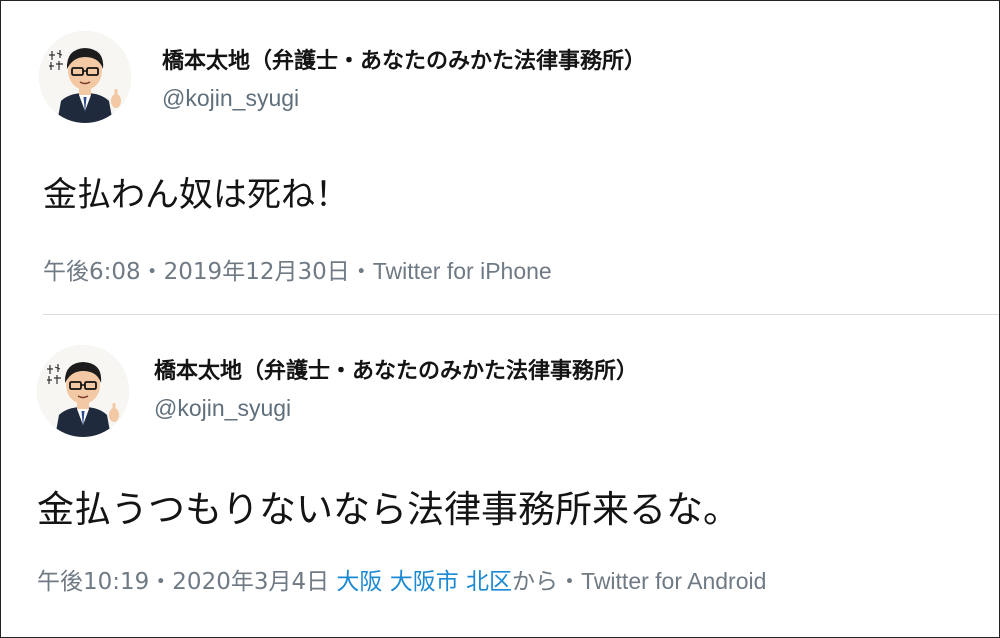 This screenshot has width=1000, height=638. I want to click on tweet-time: 午後6:08, so click(92, 272).